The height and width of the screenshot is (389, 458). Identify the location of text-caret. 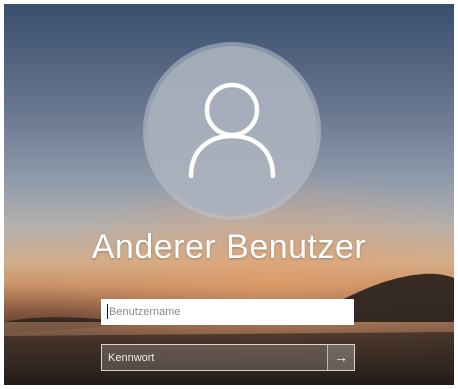
(107, 311).